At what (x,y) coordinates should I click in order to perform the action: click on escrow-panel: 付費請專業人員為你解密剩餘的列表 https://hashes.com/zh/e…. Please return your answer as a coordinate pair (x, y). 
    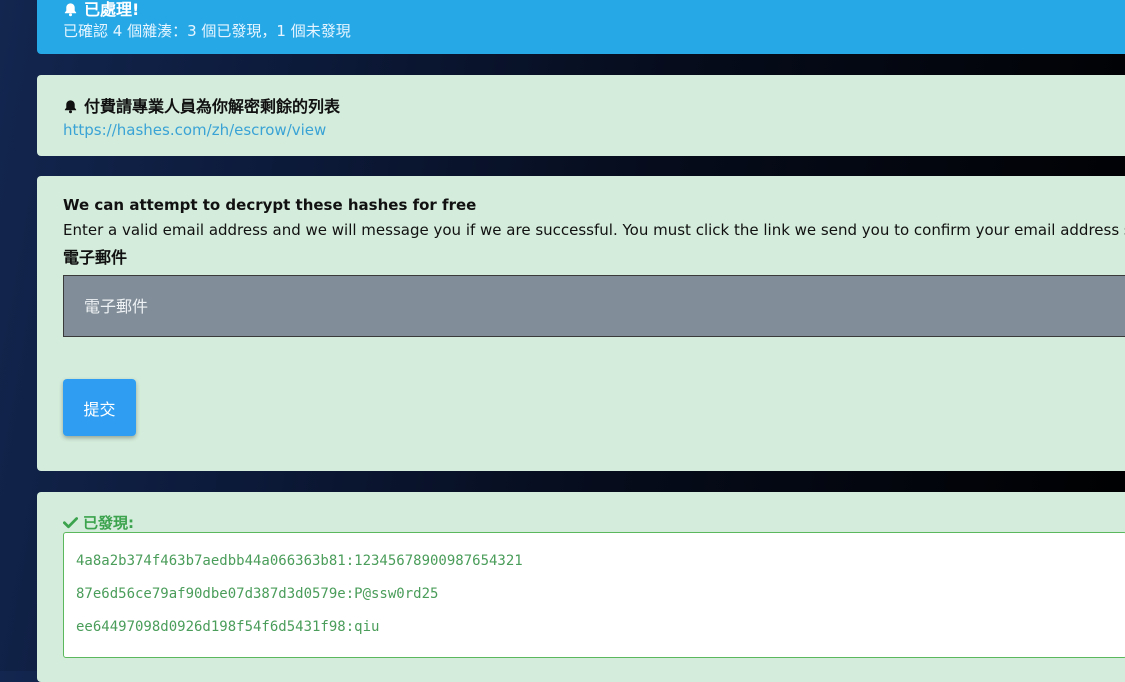
    Looking at the image, I should click on (581, 115).